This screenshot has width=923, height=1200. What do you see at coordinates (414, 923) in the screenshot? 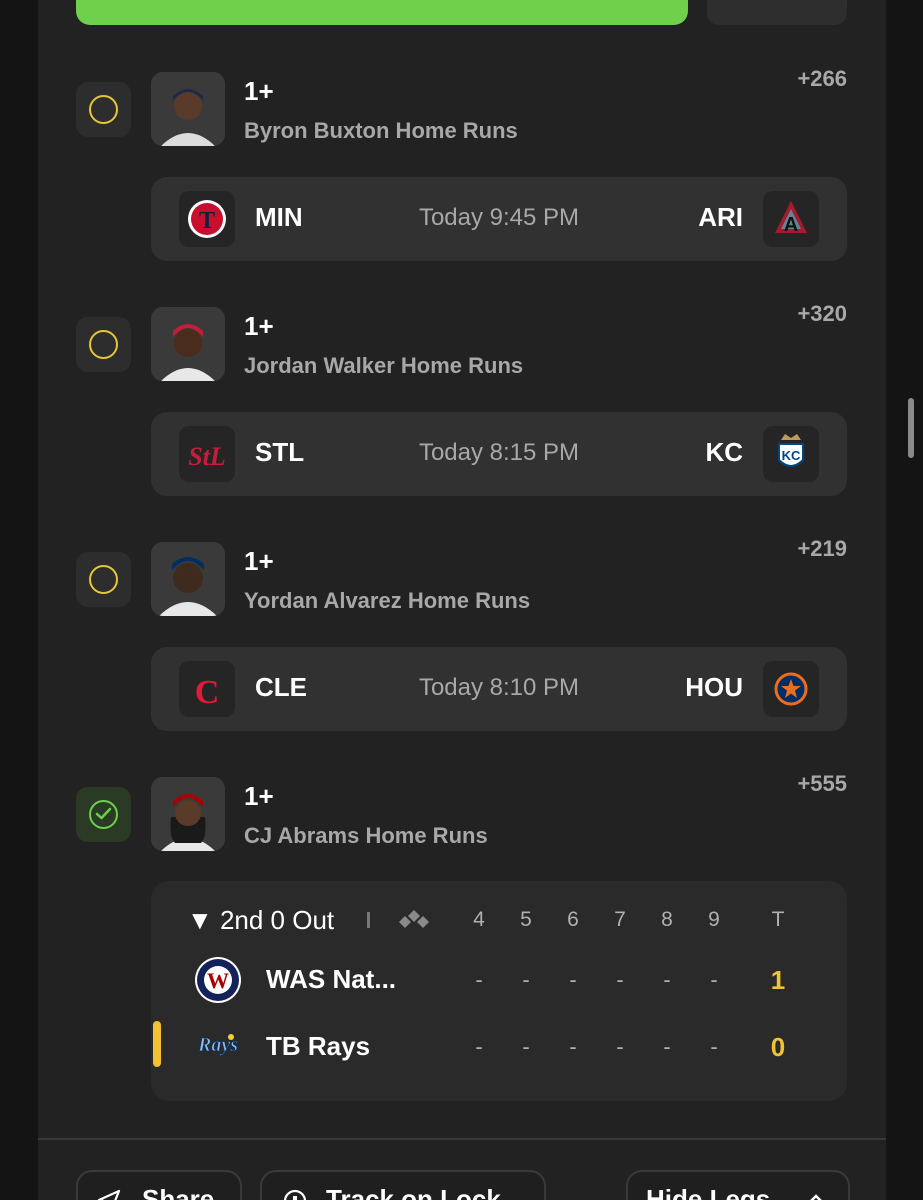
I see `bases-diamond-icon` at bounding box center [414, 923].